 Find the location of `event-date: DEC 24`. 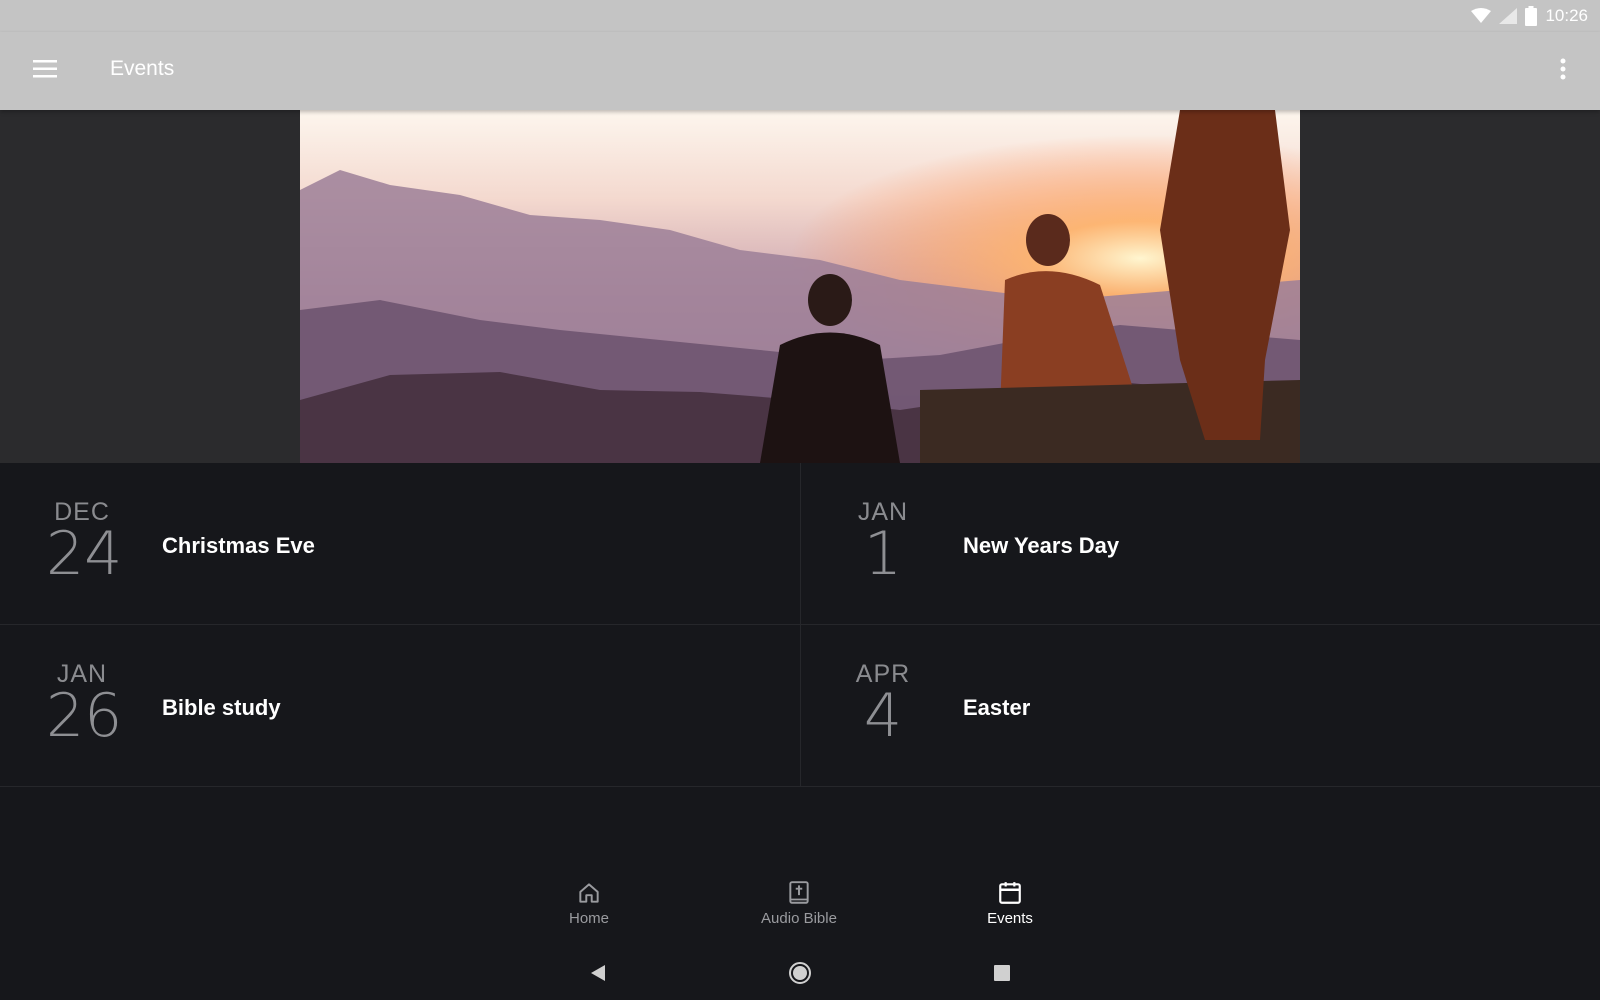

event-date: DEC 24 is located at coordinates (84, 544).